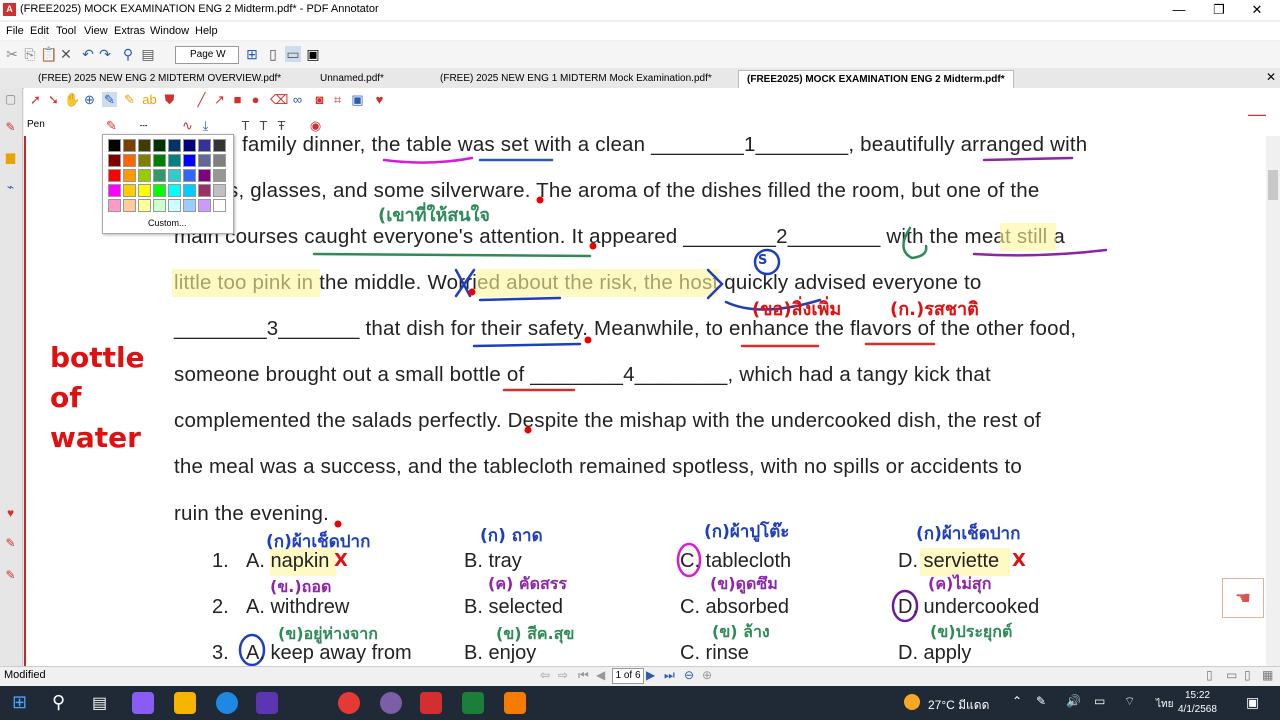 The height and width of the screenshot is (720, 1280). I want to click on view-double-icon: ▯, so click(1247, 675).